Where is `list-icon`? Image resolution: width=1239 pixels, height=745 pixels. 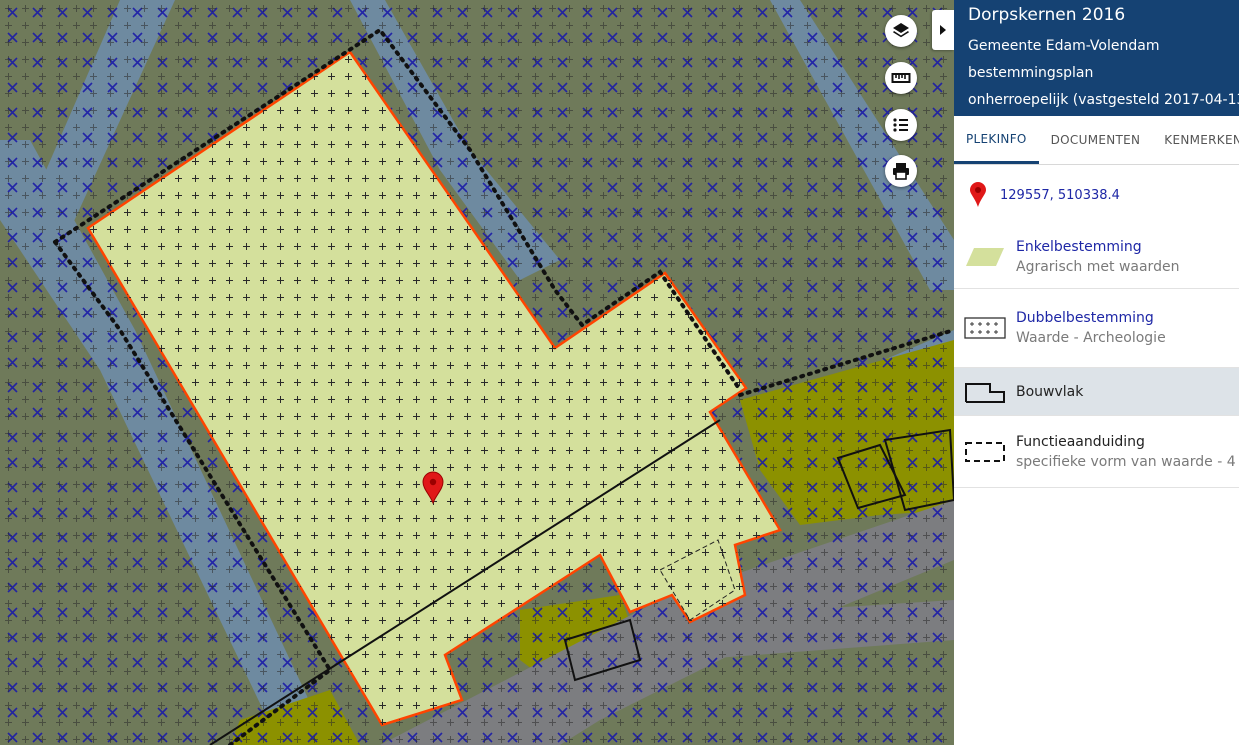 list-icon is located at coordinates (900, 125).